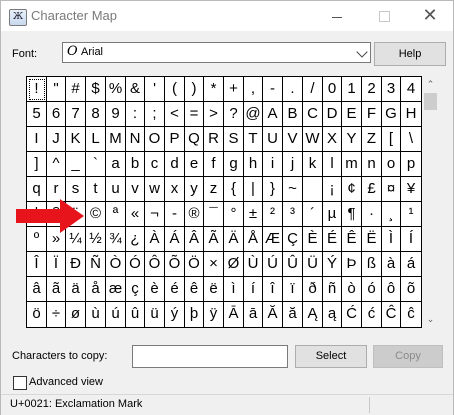 This screenshot has height=415, width=454. What do you see at coordinates (313, 89) in the screenshot?
I see `character-cell: /` at bounding box center [313, 89].